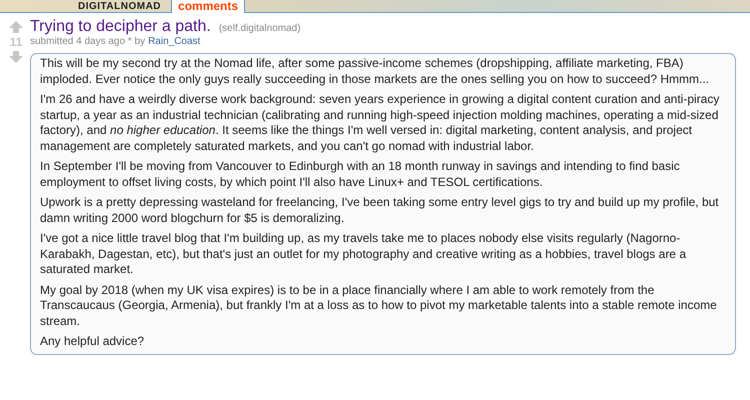 This screenshot has height=400, width=750. Describe the element at coordinates (380, 210) in the screenshot. I see `paragraph: Upwork is a pretty depressing wasteland for freelancing, I've been taking some entry level gigs to try and build up my profile, but damn writing 2000 word blogchurn for $5 is demoralizing.` at that location.